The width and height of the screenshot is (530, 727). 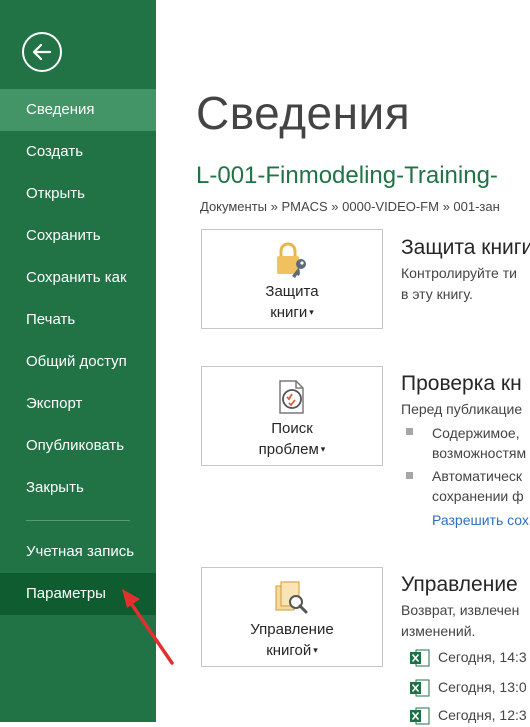 I want to click on inspect-document-icon, so click(x=291, y=397).